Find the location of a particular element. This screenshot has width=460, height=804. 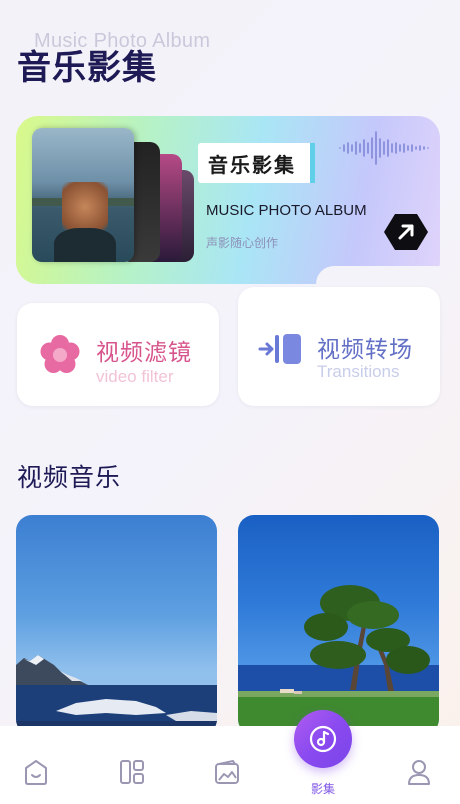

sound-wave-icon is located at coordinates (384, 148).